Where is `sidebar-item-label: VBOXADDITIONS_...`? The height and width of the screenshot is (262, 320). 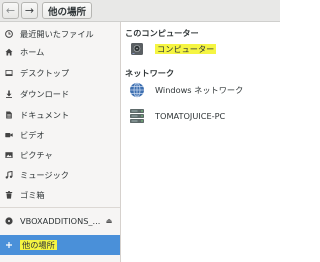
sidebar-item-label: VBOXADDITIONS_... is located at coordinates (60, 221).